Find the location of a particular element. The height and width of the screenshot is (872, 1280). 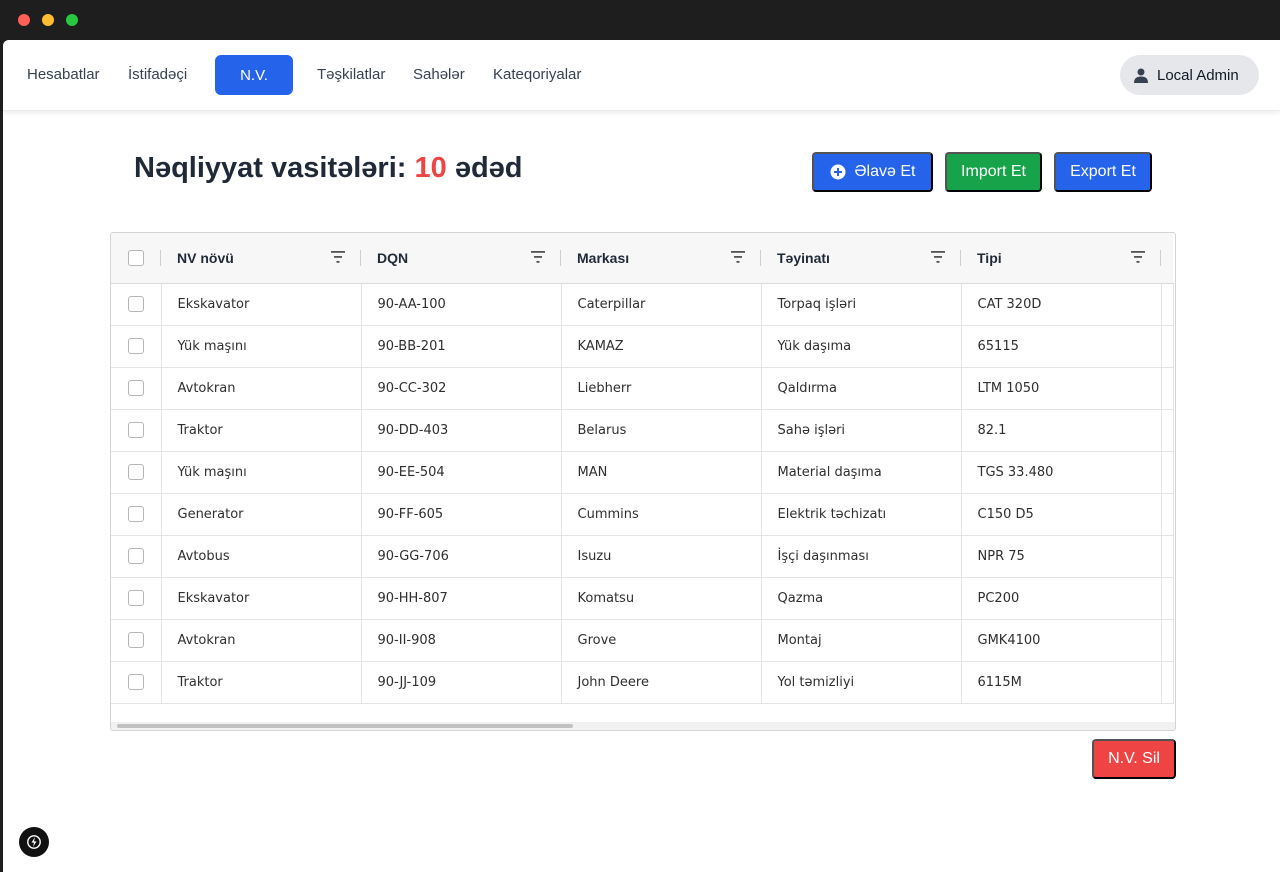

nav-link-areas: Sahələr is located at coordinates (439, 74).